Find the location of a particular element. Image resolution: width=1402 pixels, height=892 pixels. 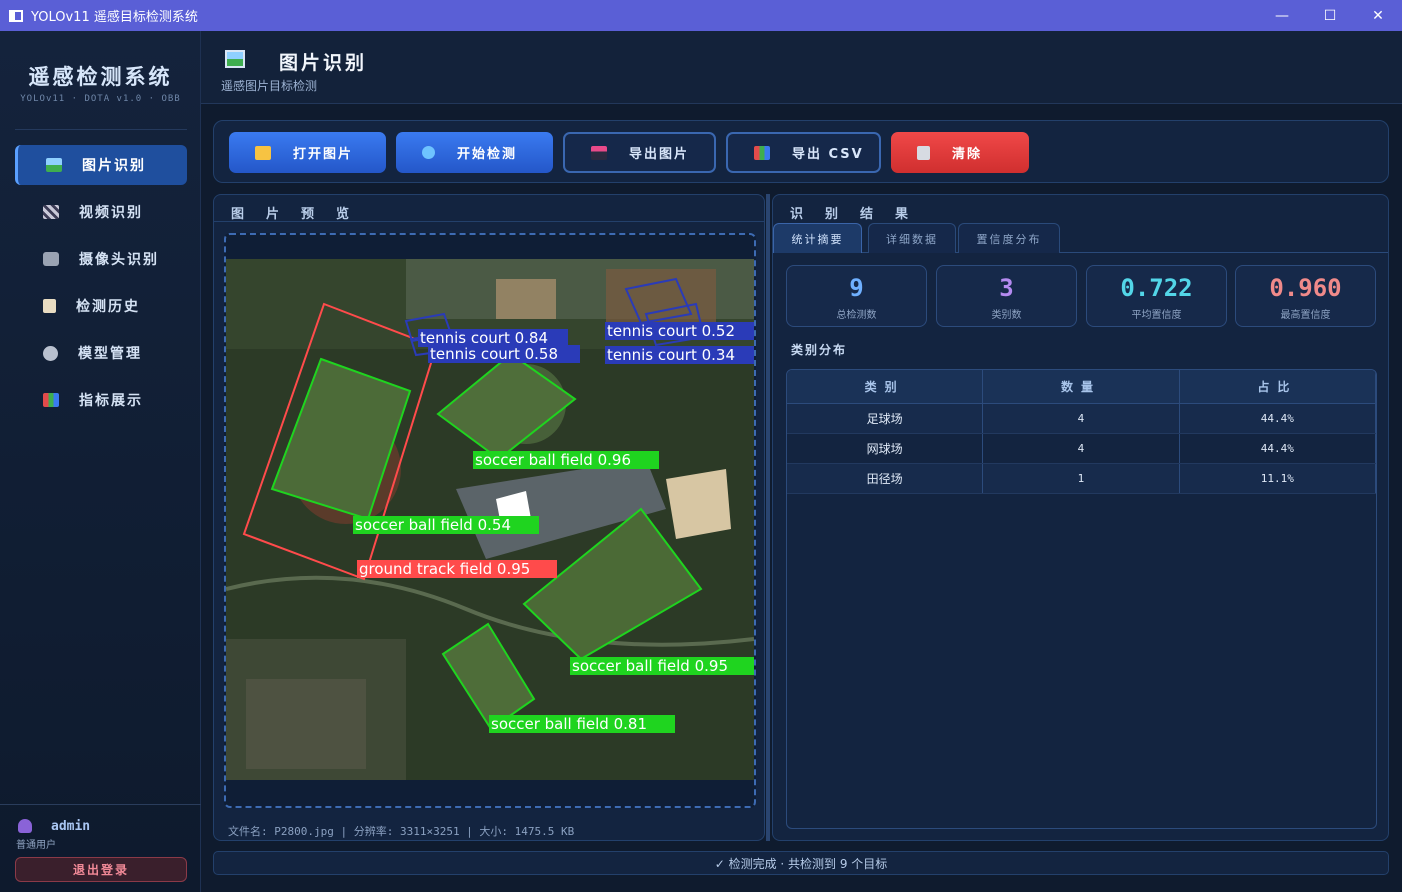

stat-card-classes: 3 类别数 is located at coordinates (1006, 296).